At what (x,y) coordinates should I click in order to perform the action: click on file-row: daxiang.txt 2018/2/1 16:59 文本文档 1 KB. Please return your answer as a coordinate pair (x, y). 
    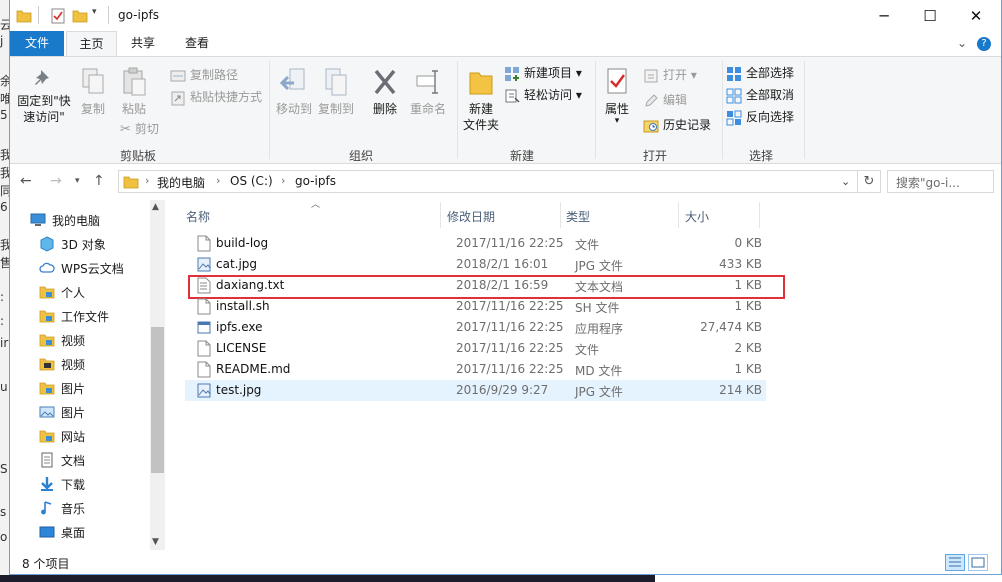
    Looking at the image, I should click on (475, 285).